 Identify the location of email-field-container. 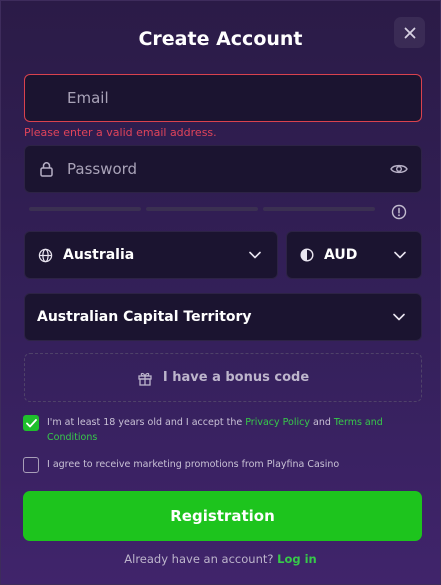
(223, 98).